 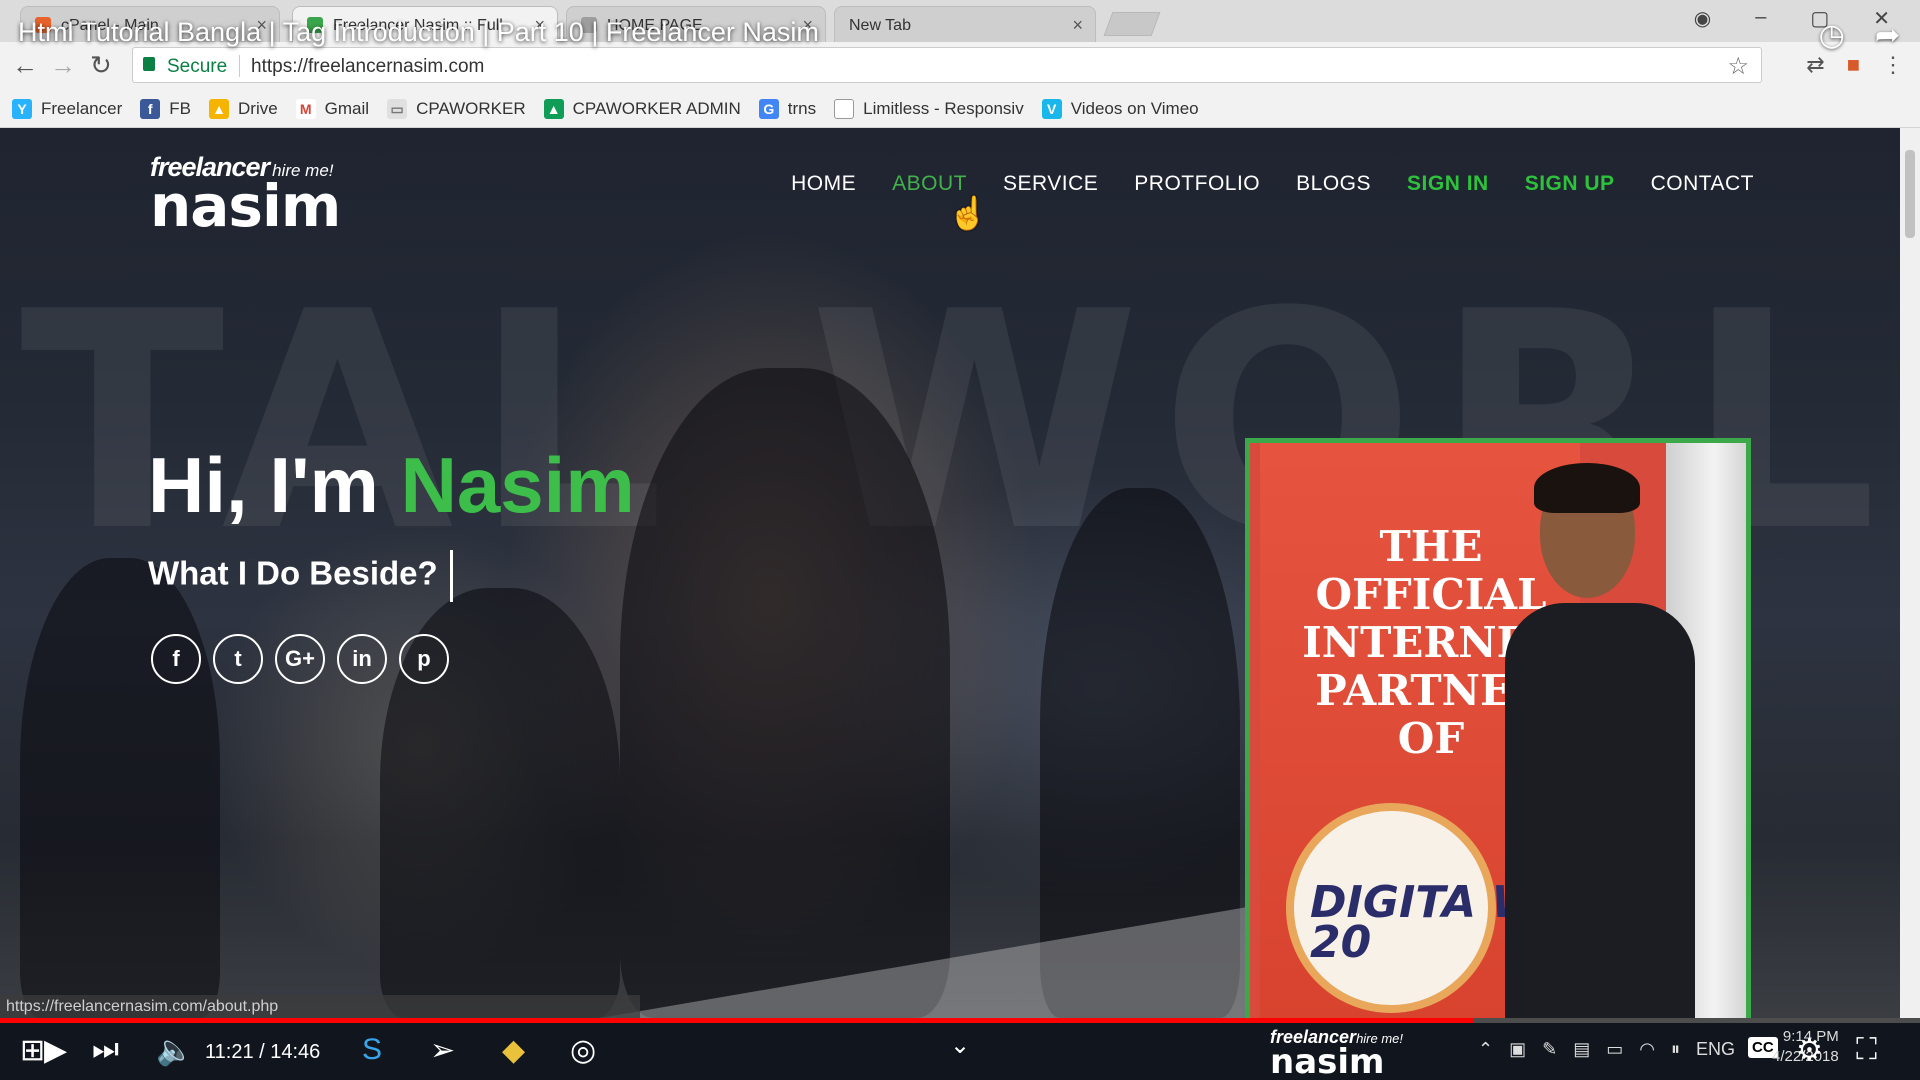 I want to click on person-body, so click(x=1600, y=810).